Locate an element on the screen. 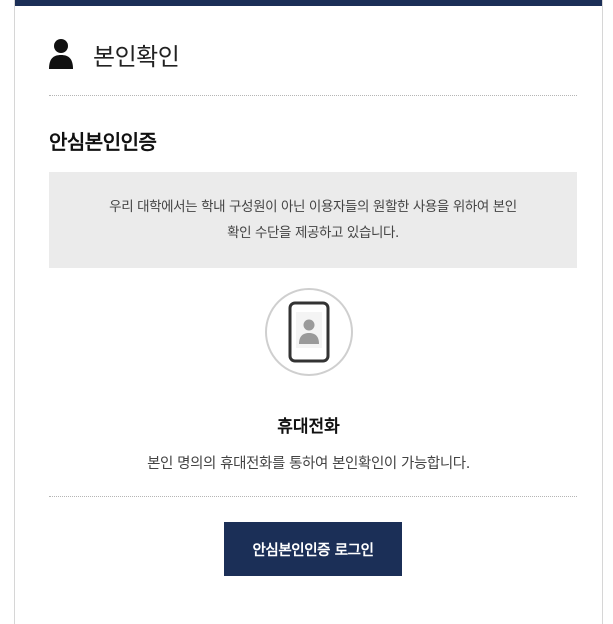  button-divider is located at coordinates (313, 496).